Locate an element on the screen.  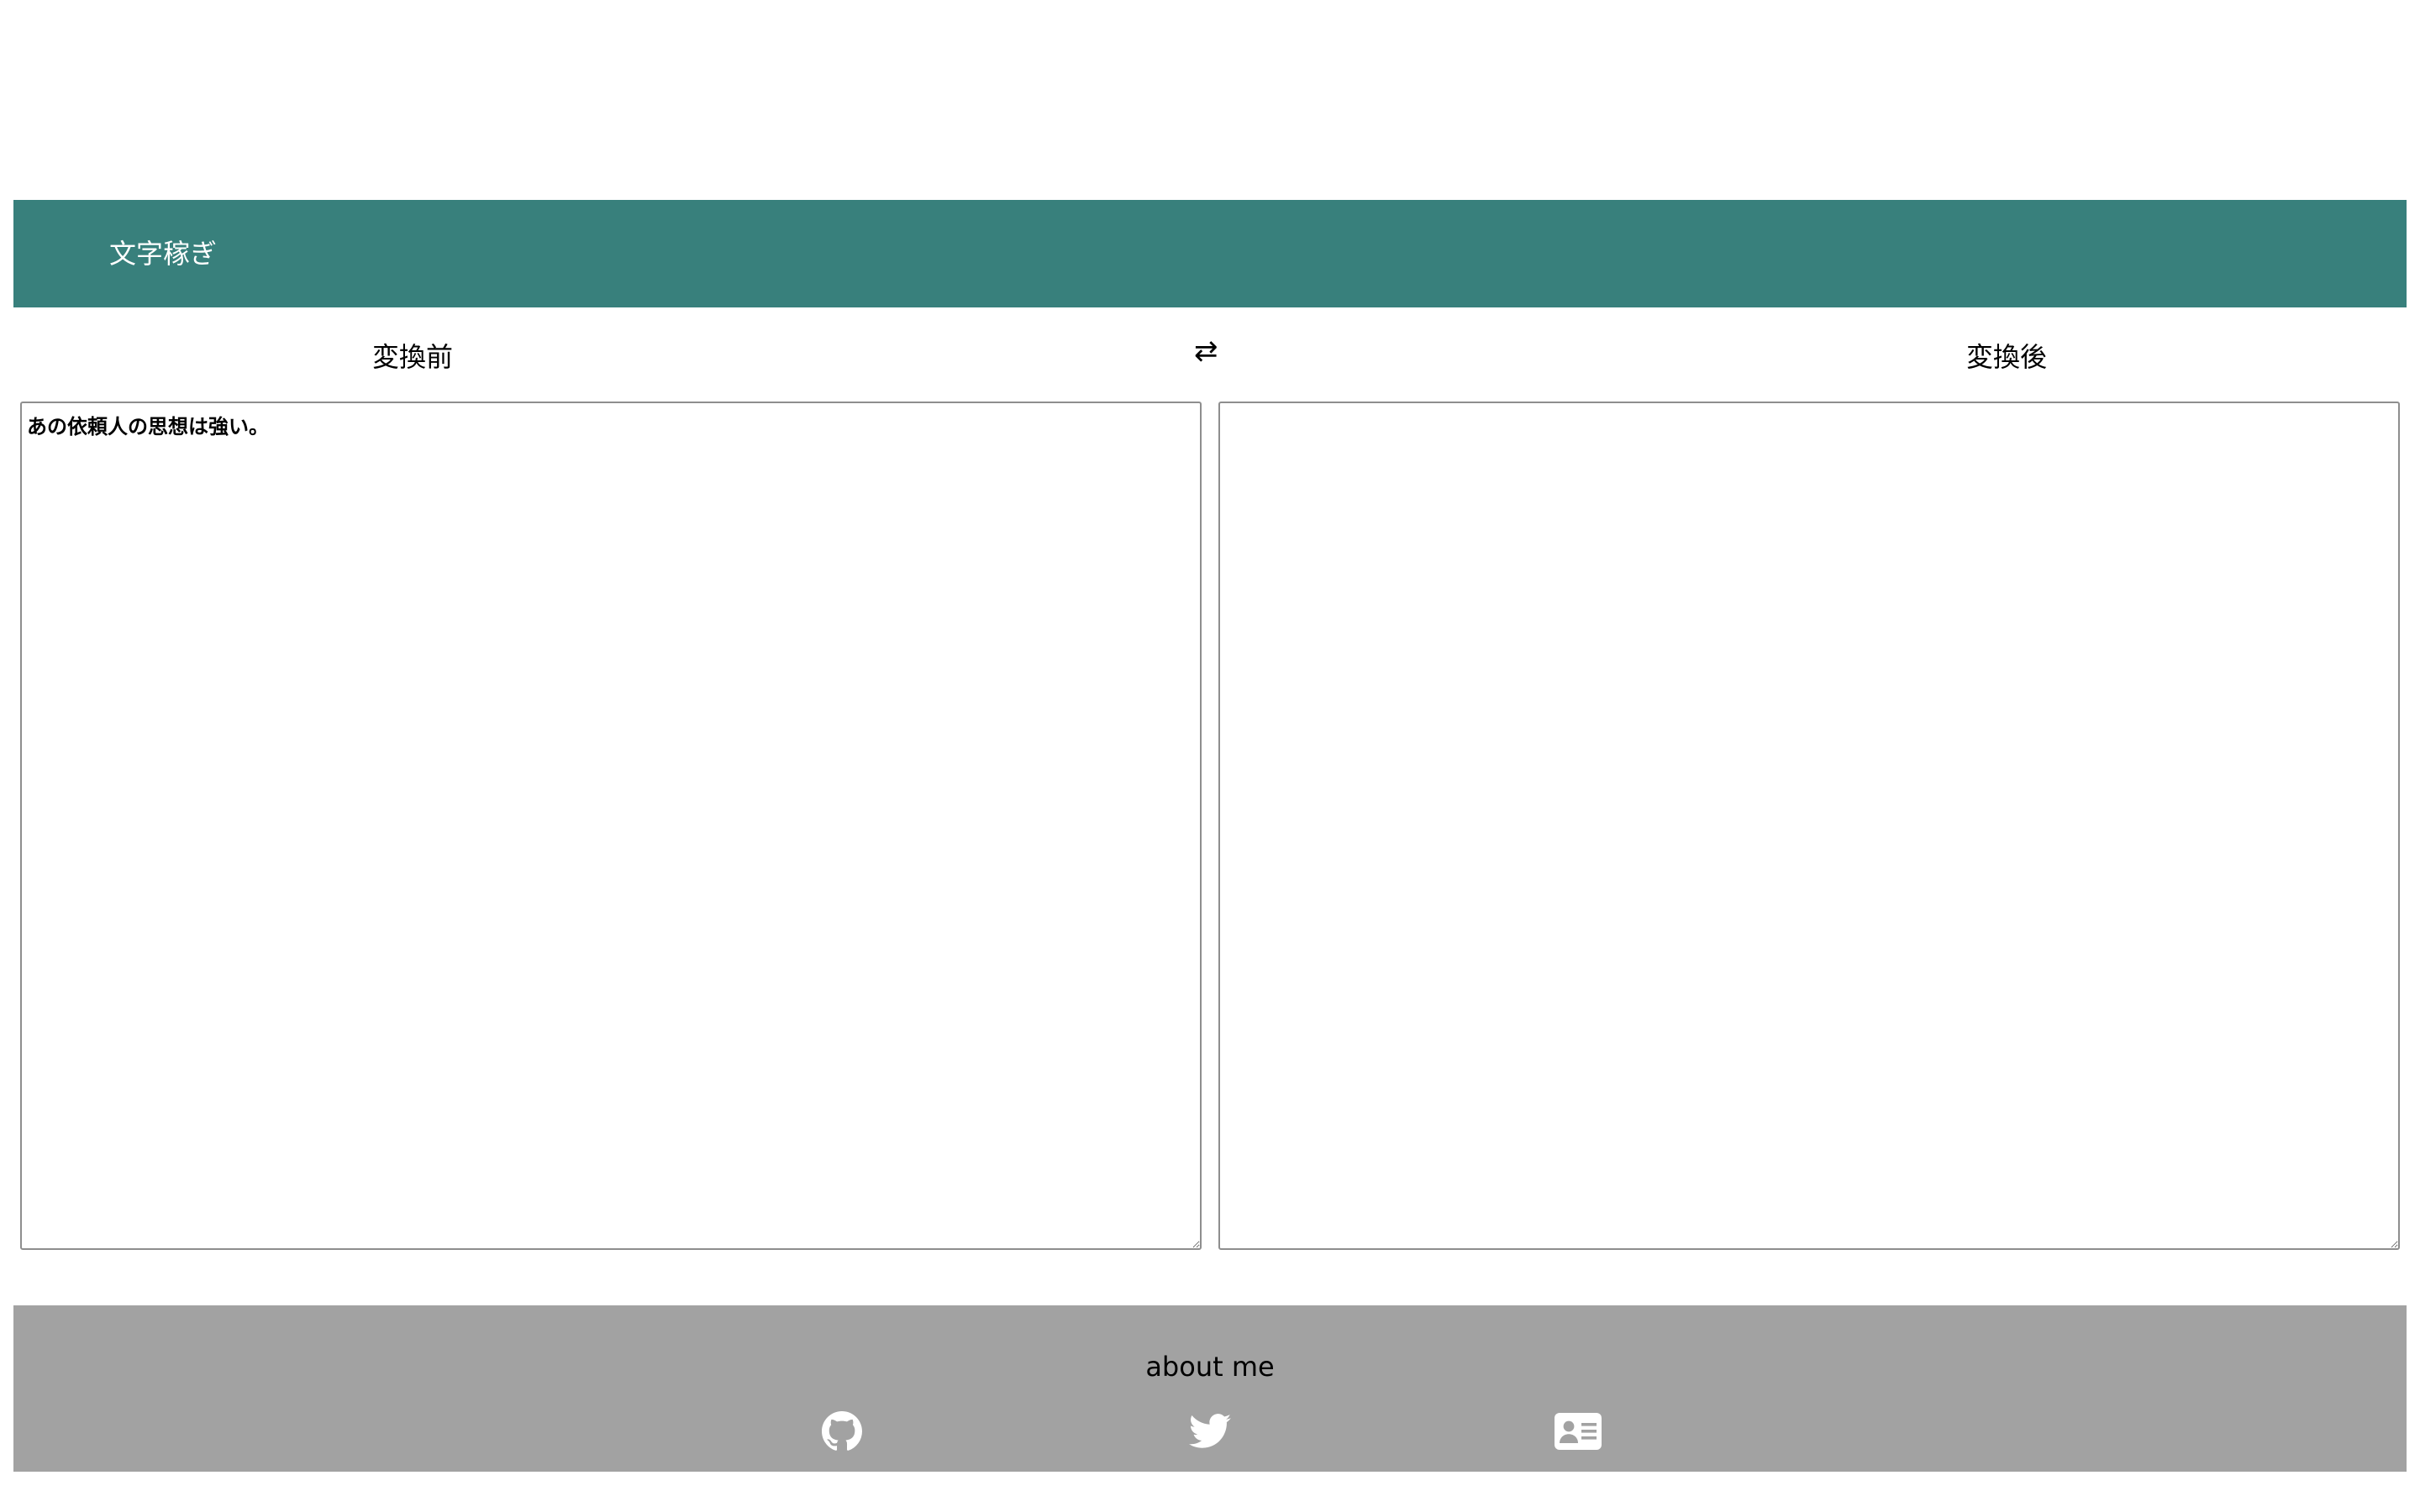
swap-button: ⇄ is located at coordinates (1206, 351).